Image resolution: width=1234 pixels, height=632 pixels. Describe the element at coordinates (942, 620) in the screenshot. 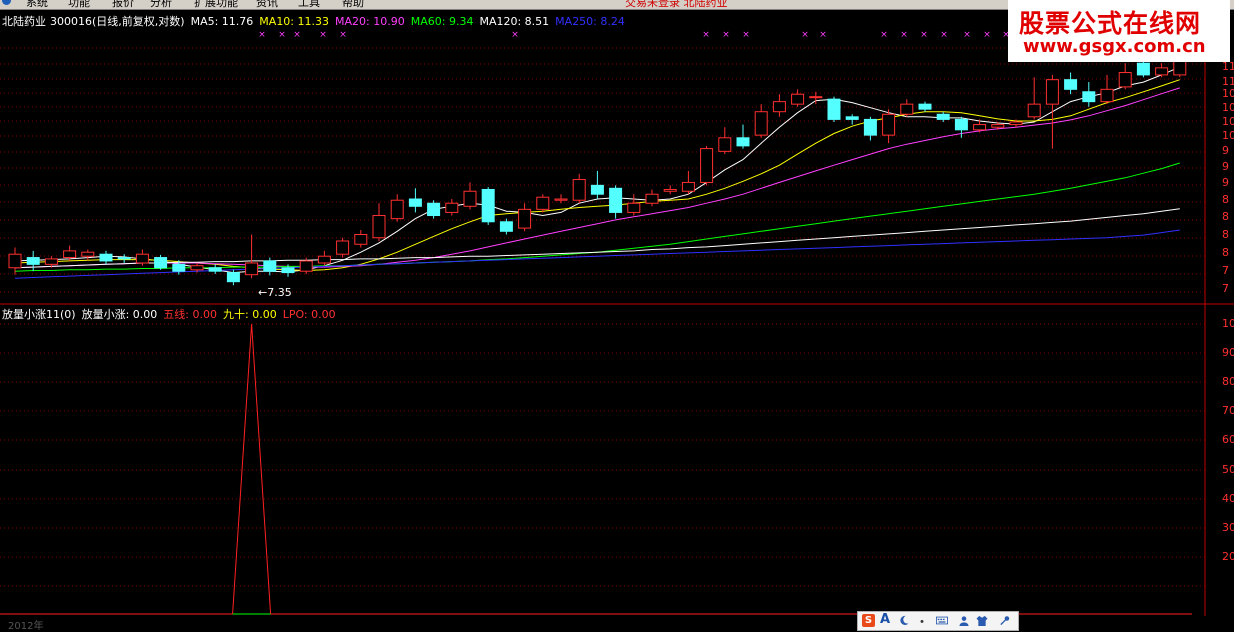

I see `keyboard-icon` at that location.